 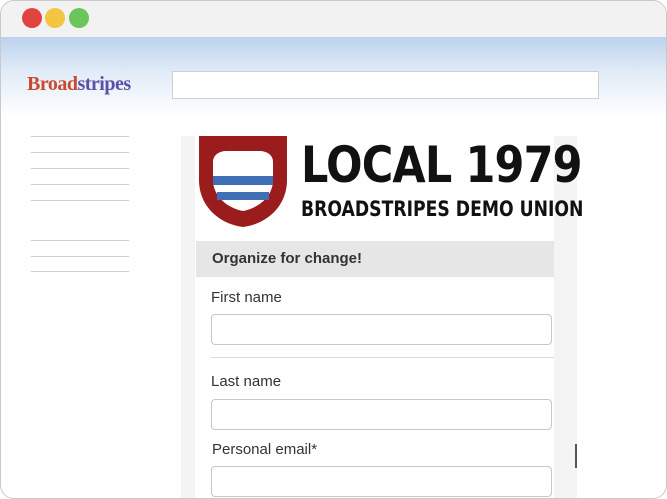 What do you see at coordinates (243, 181) in the screenshot?
I see `shield-icon` at bounding box center [243, 181].